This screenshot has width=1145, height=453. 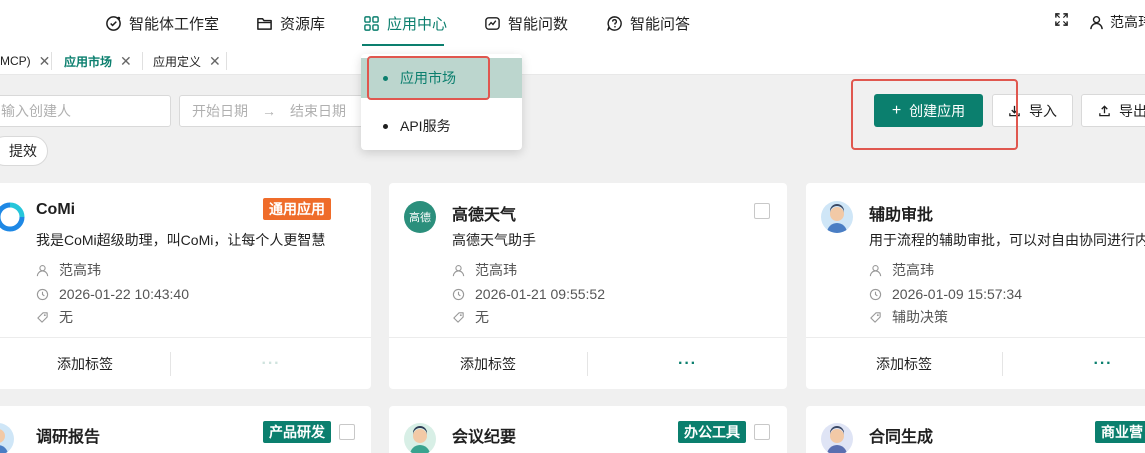 I want to click on card-title: CoMi, so click(x=56, y=209).